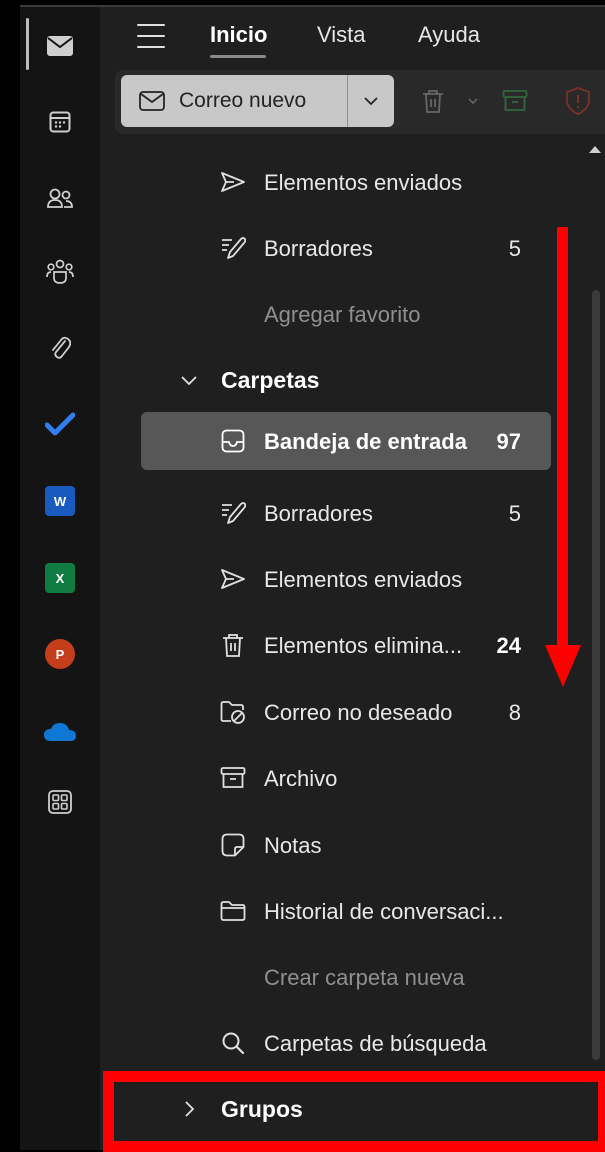 The image size is (605, 1152). I want to click on shield-icon, so click(578, 101).